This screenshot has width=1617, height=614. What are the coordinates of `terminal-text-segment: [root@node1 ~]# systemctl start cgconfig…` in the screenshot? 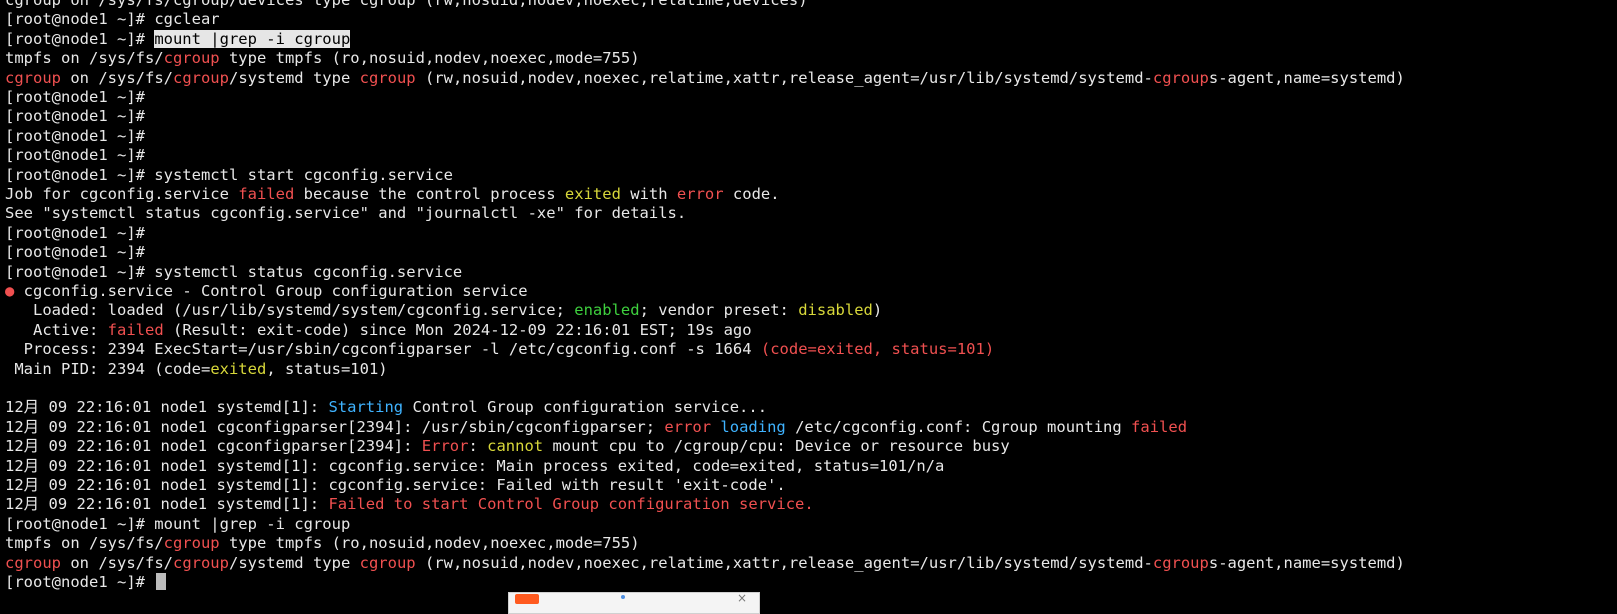 It's located at (229, 174).